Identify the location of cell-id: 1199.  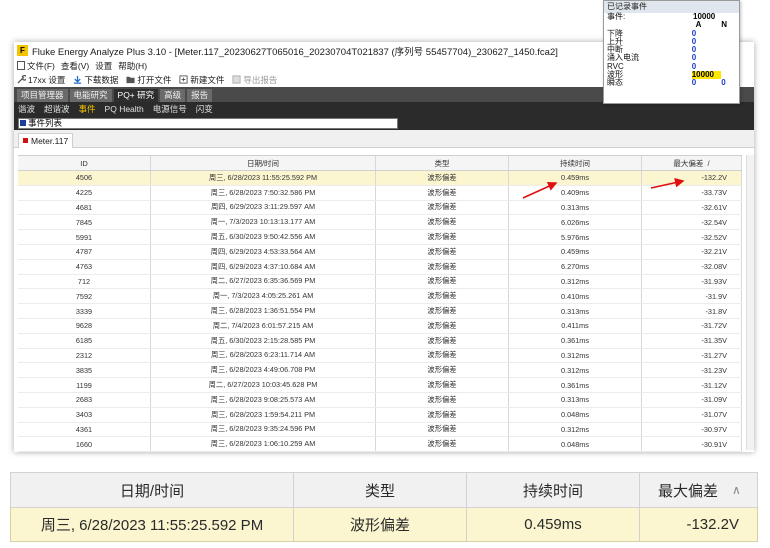
(84, 385).